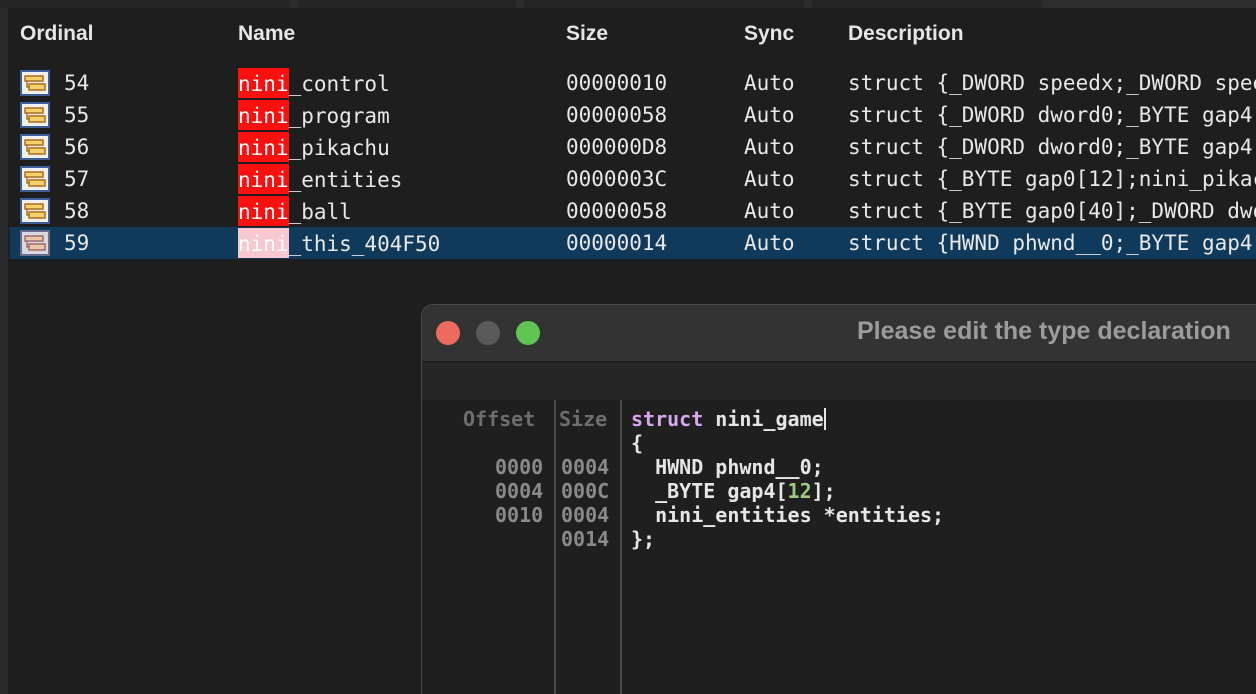  What do you see at coordinates (617, 179) in the screenshot?
I see `row-size: 0000003C` at bounding box center [617, 179].